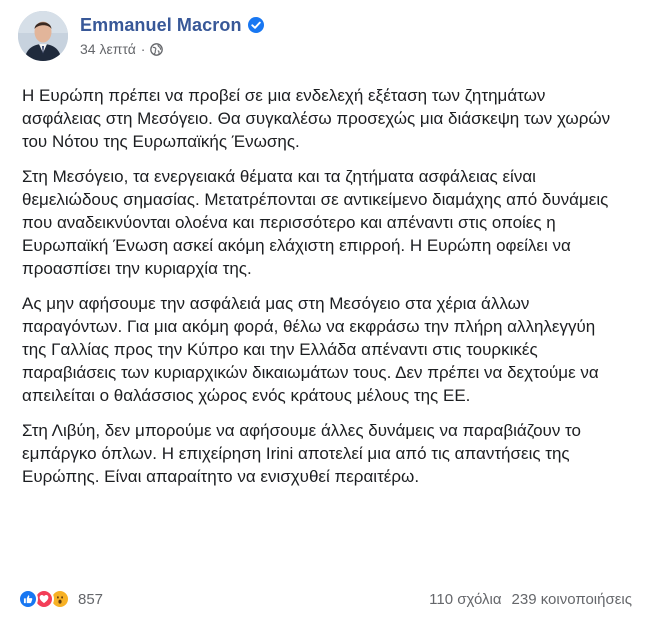 This screenshot has height=627, width=650. I want to click on engagement-stats: 110 σχόλια 239 κοινοποιήσεις, so click(530, 599).